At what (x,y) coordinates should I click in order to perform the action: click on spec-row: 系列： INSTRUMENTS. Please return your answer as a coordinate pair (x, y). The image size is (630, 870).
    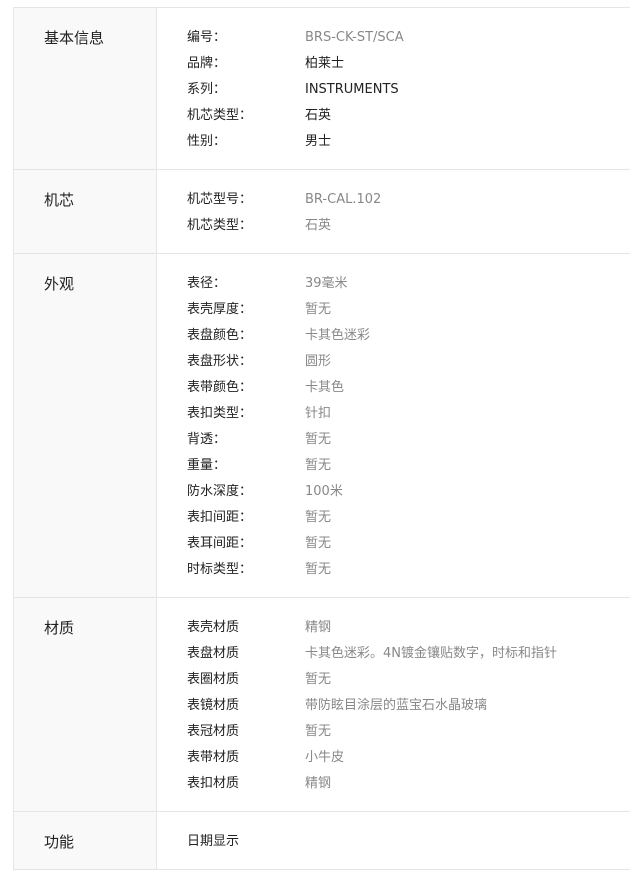
    Looking at the image, I should click on (408, 90).